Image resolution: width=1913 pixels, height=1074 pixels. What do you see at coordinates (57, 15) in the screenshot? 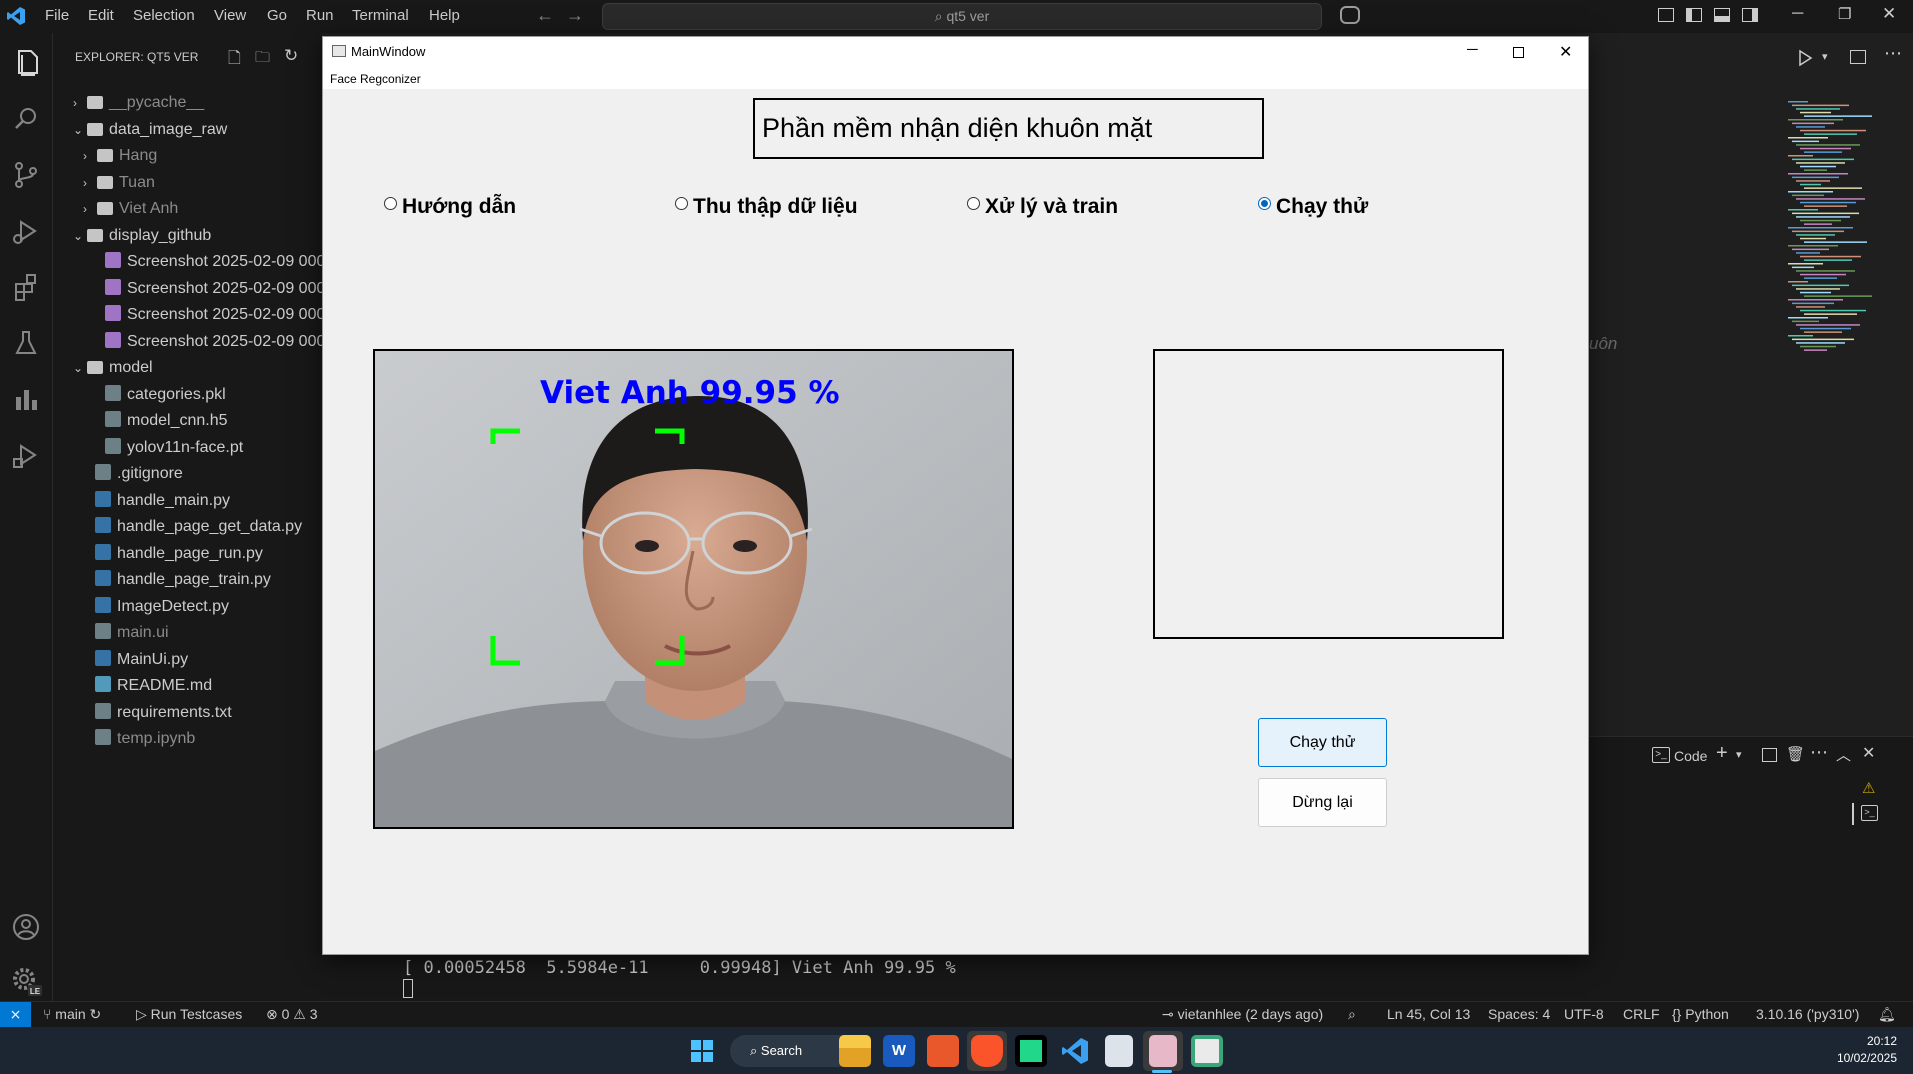
I see `menu-file: File` at bounding box center [57, 15].